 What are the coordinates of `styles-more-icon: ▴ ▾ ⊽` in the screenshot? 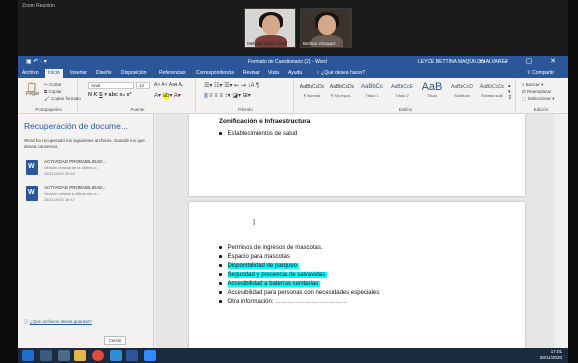 It's located at (510, 92).